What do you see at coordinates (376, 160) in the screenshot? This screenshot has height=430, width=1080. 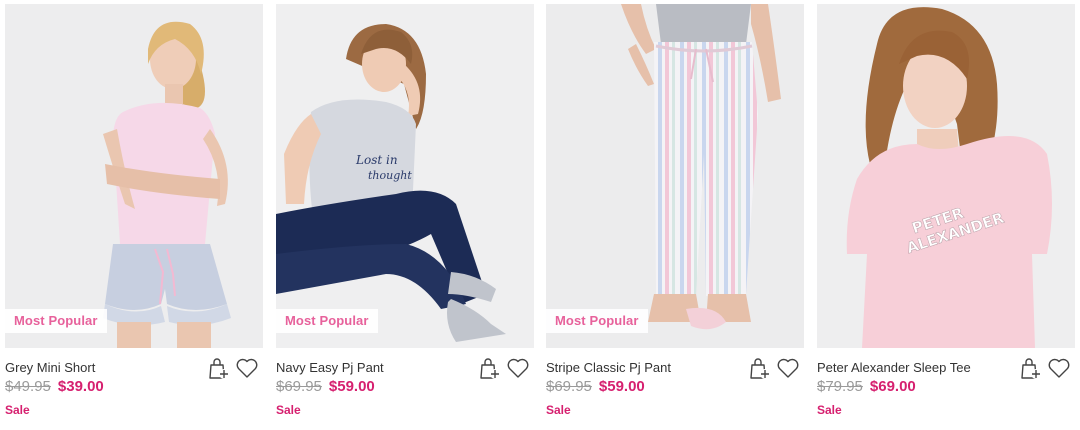 I see `svg-text: Lost in` at bounding box center [376, 160].